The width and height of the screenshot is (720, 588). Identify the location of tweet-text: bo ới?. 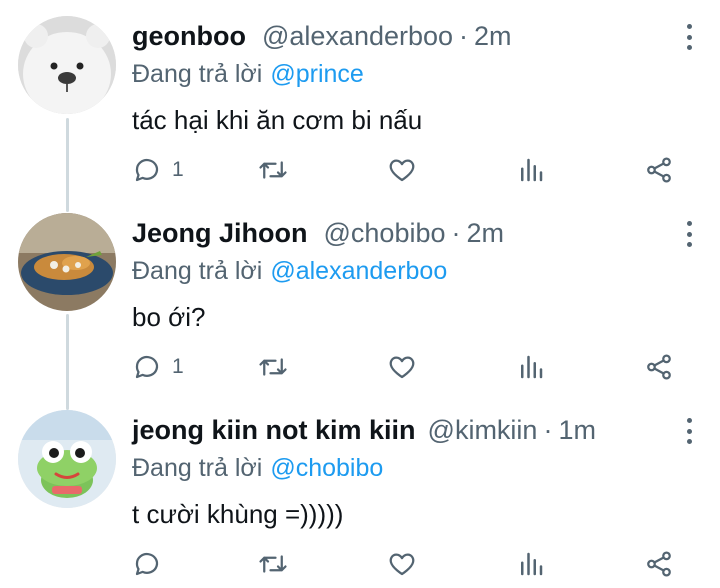
(169, 317).